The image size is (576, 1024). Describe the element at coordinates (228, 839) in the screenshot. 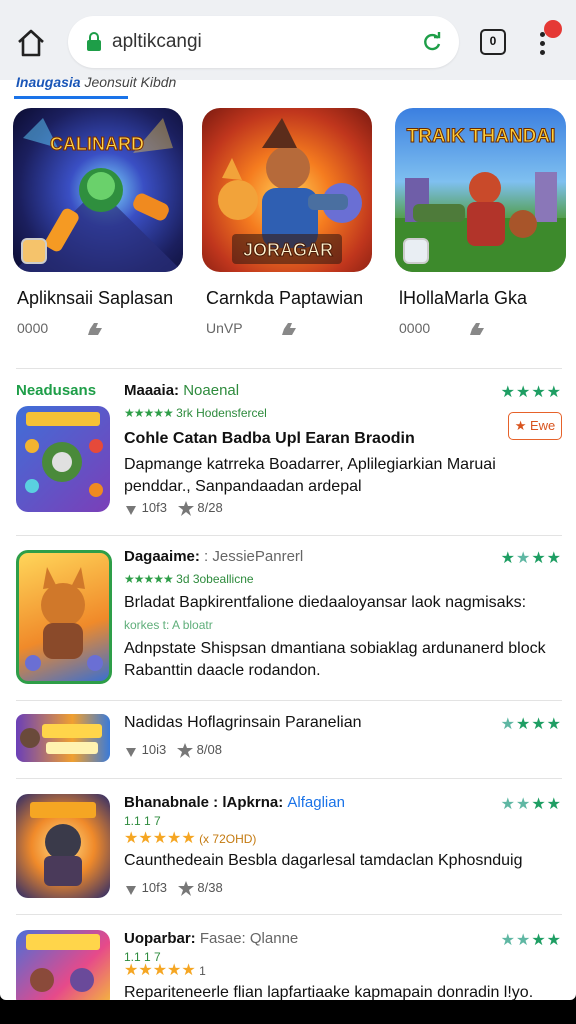

I see `item-subtext: (x 72OHD)` at that location.